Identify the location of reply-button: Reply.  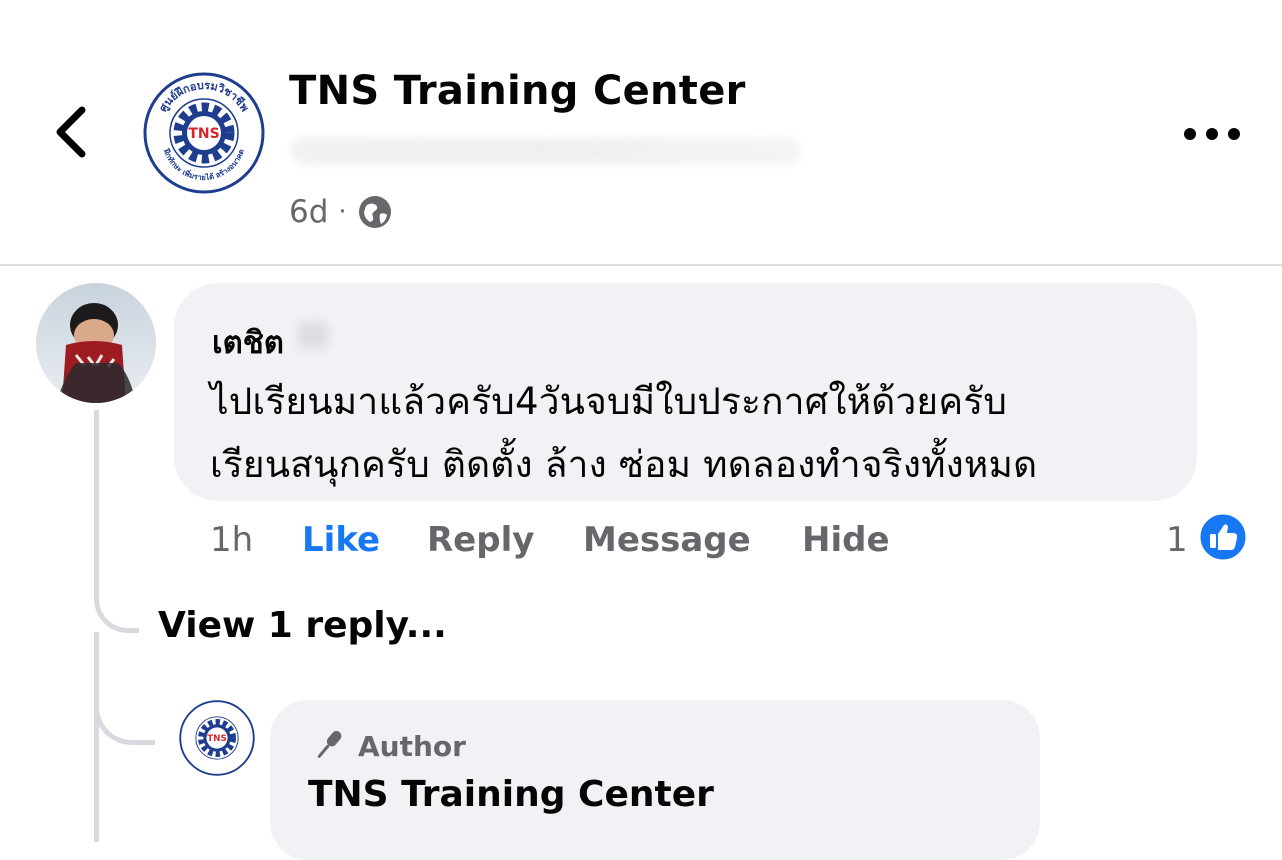
(480, 540).